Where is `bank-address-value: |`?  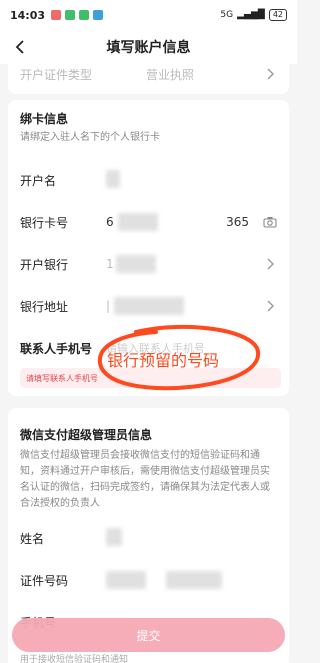
bank-address-value: | is located at coordinates (184, 306).